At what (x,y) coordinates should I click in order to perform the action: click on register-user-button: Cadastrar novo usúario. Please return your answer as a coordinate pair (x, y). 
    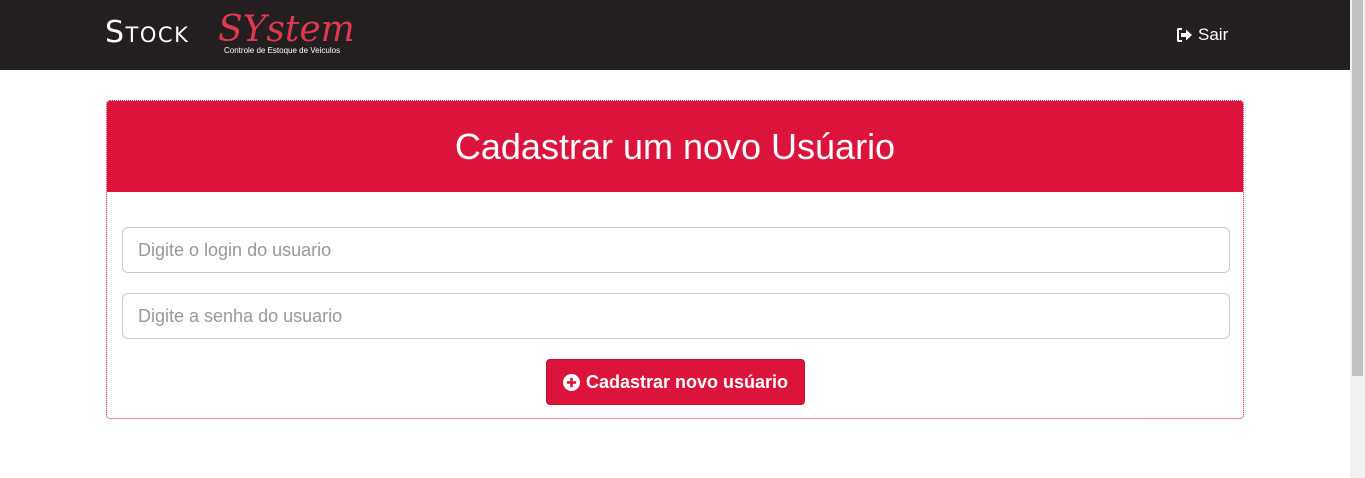
    Looking at the image, I should click on (675, 382).